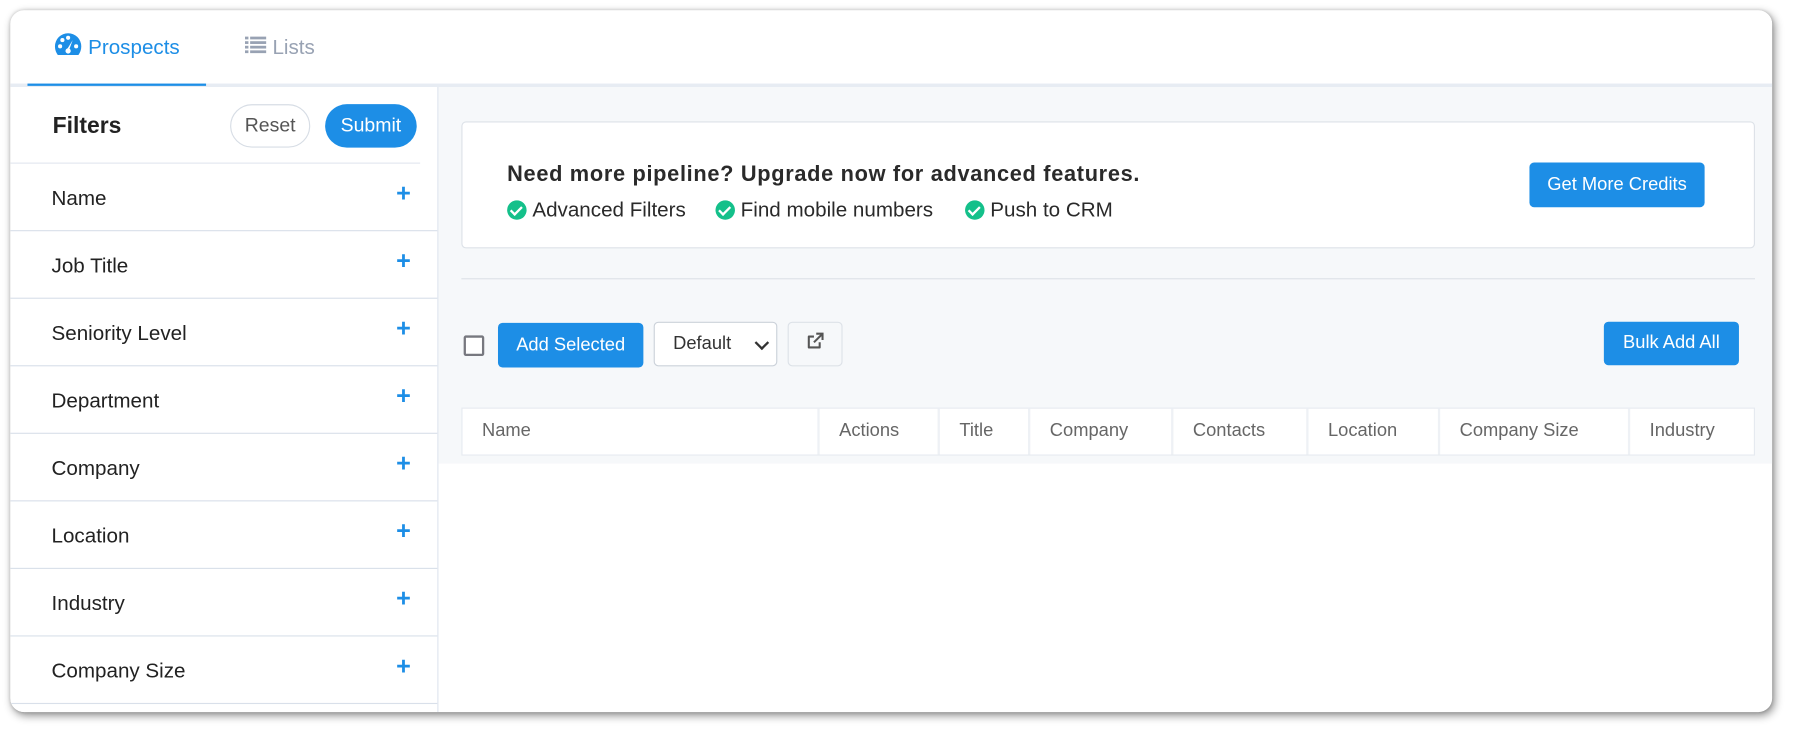  What do you see at coordinates (224, 468) in the screenshot?
I see `filter-company: Company +` at bounding box center [224, 468].